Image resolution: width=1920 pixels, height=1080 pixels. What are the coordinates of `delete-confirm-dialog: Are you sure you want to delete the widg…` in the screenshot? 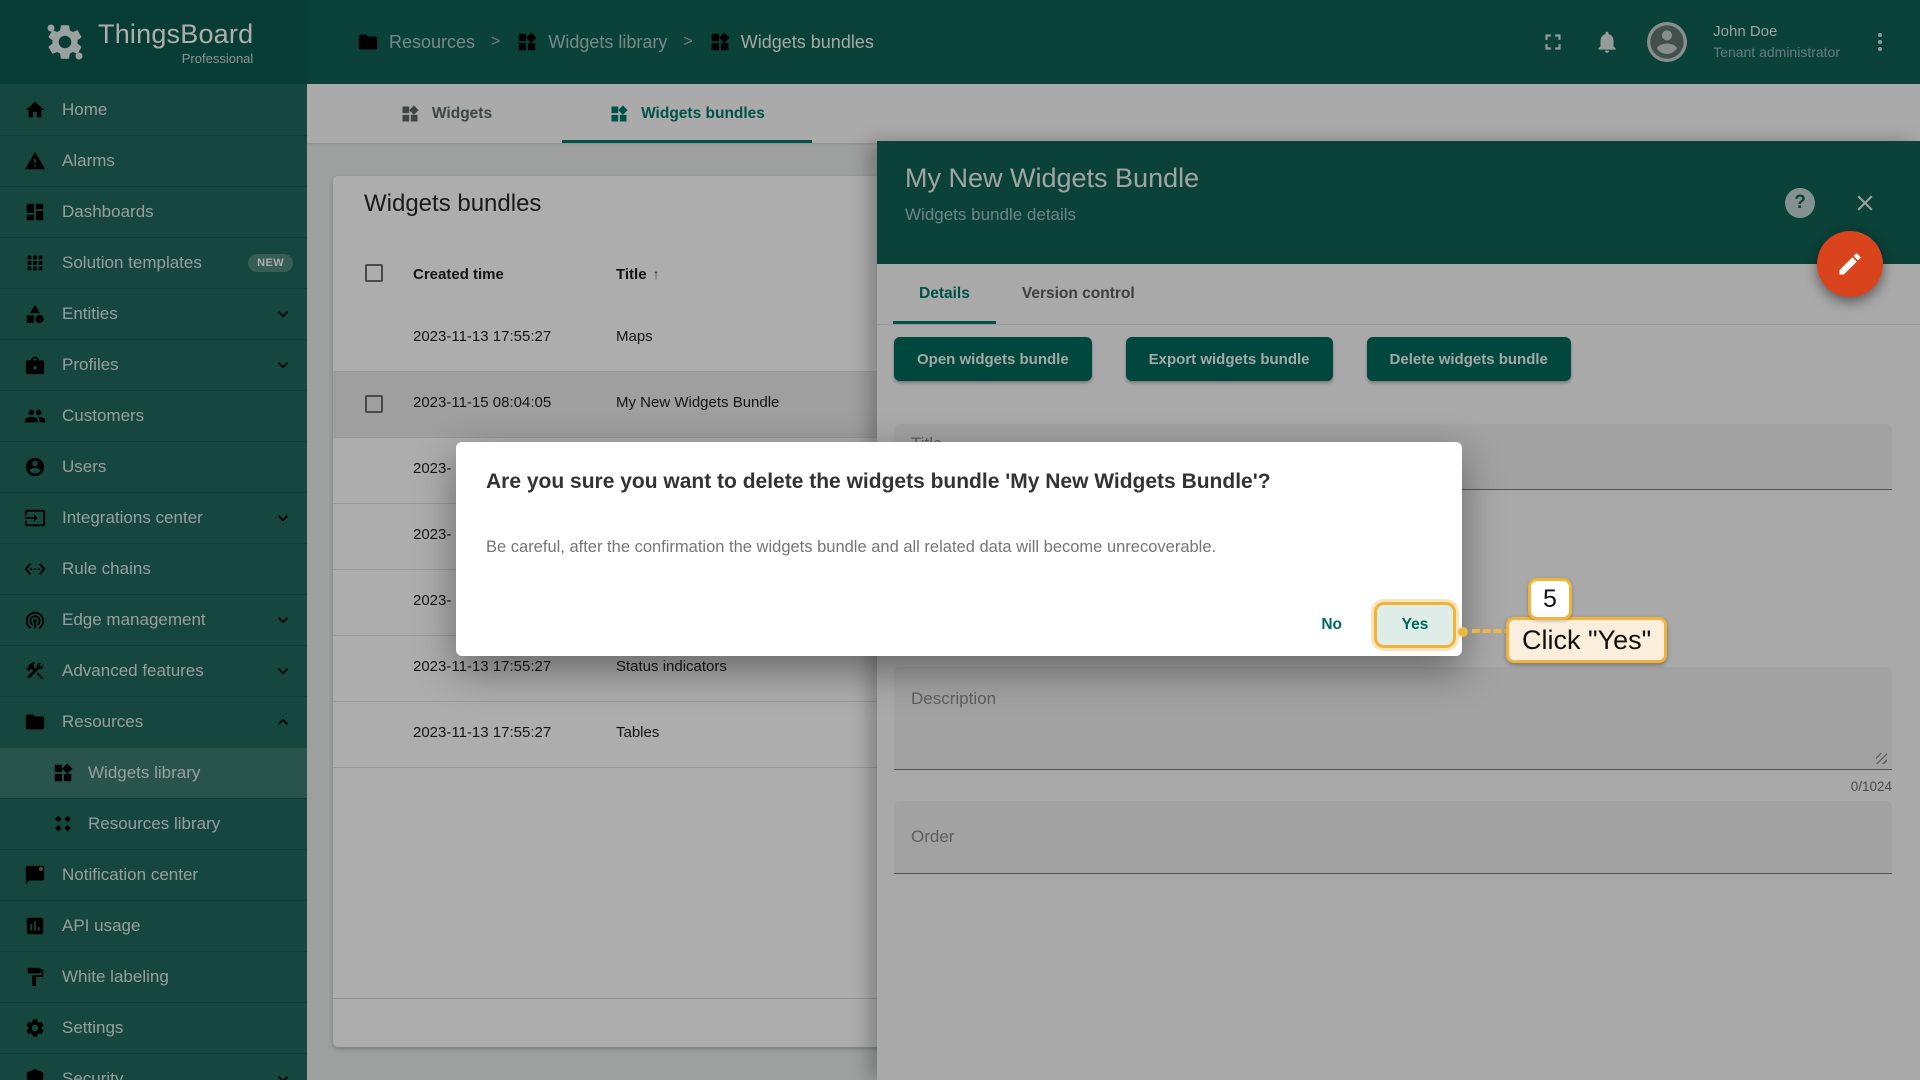 It's located at (959, 549).